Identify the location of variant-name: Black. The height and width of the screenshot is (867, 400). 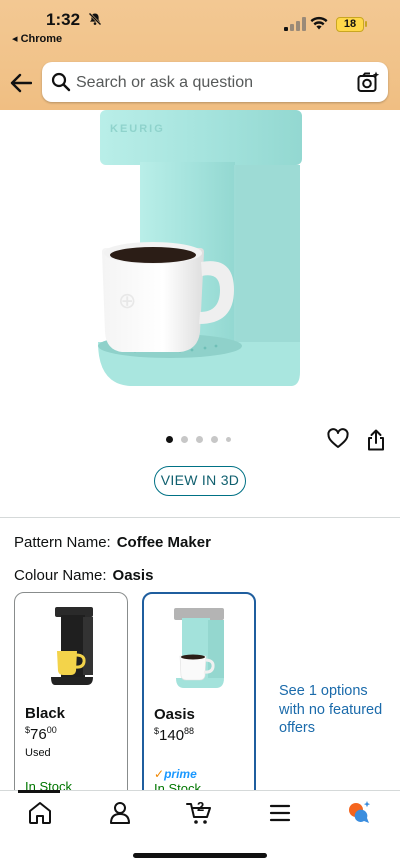
(45, 713).